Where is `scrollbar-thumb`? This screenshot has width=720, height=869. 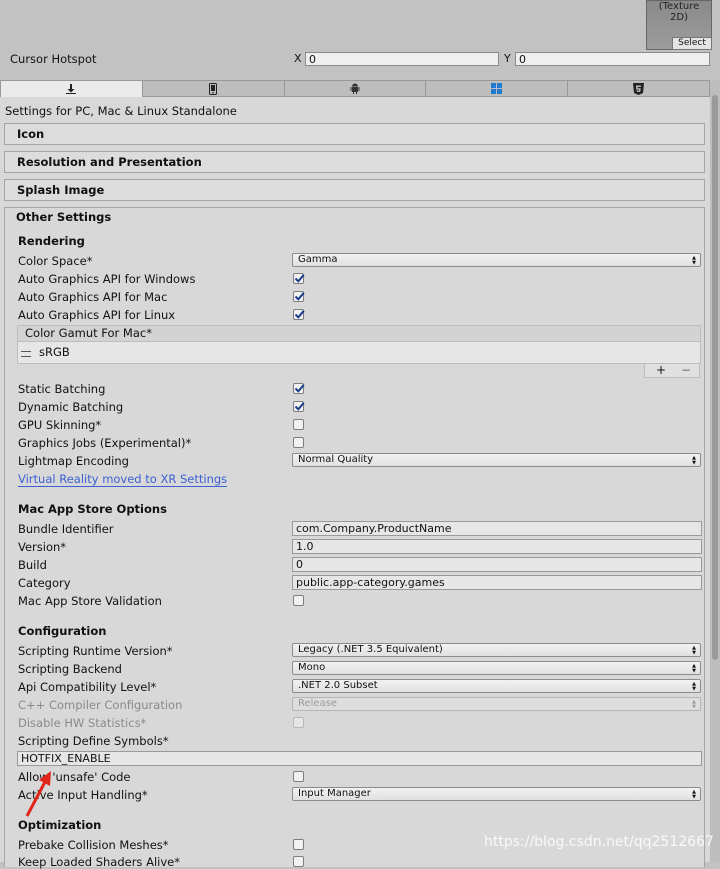
scrollbar-thumb is located at coordinates (715, 377).